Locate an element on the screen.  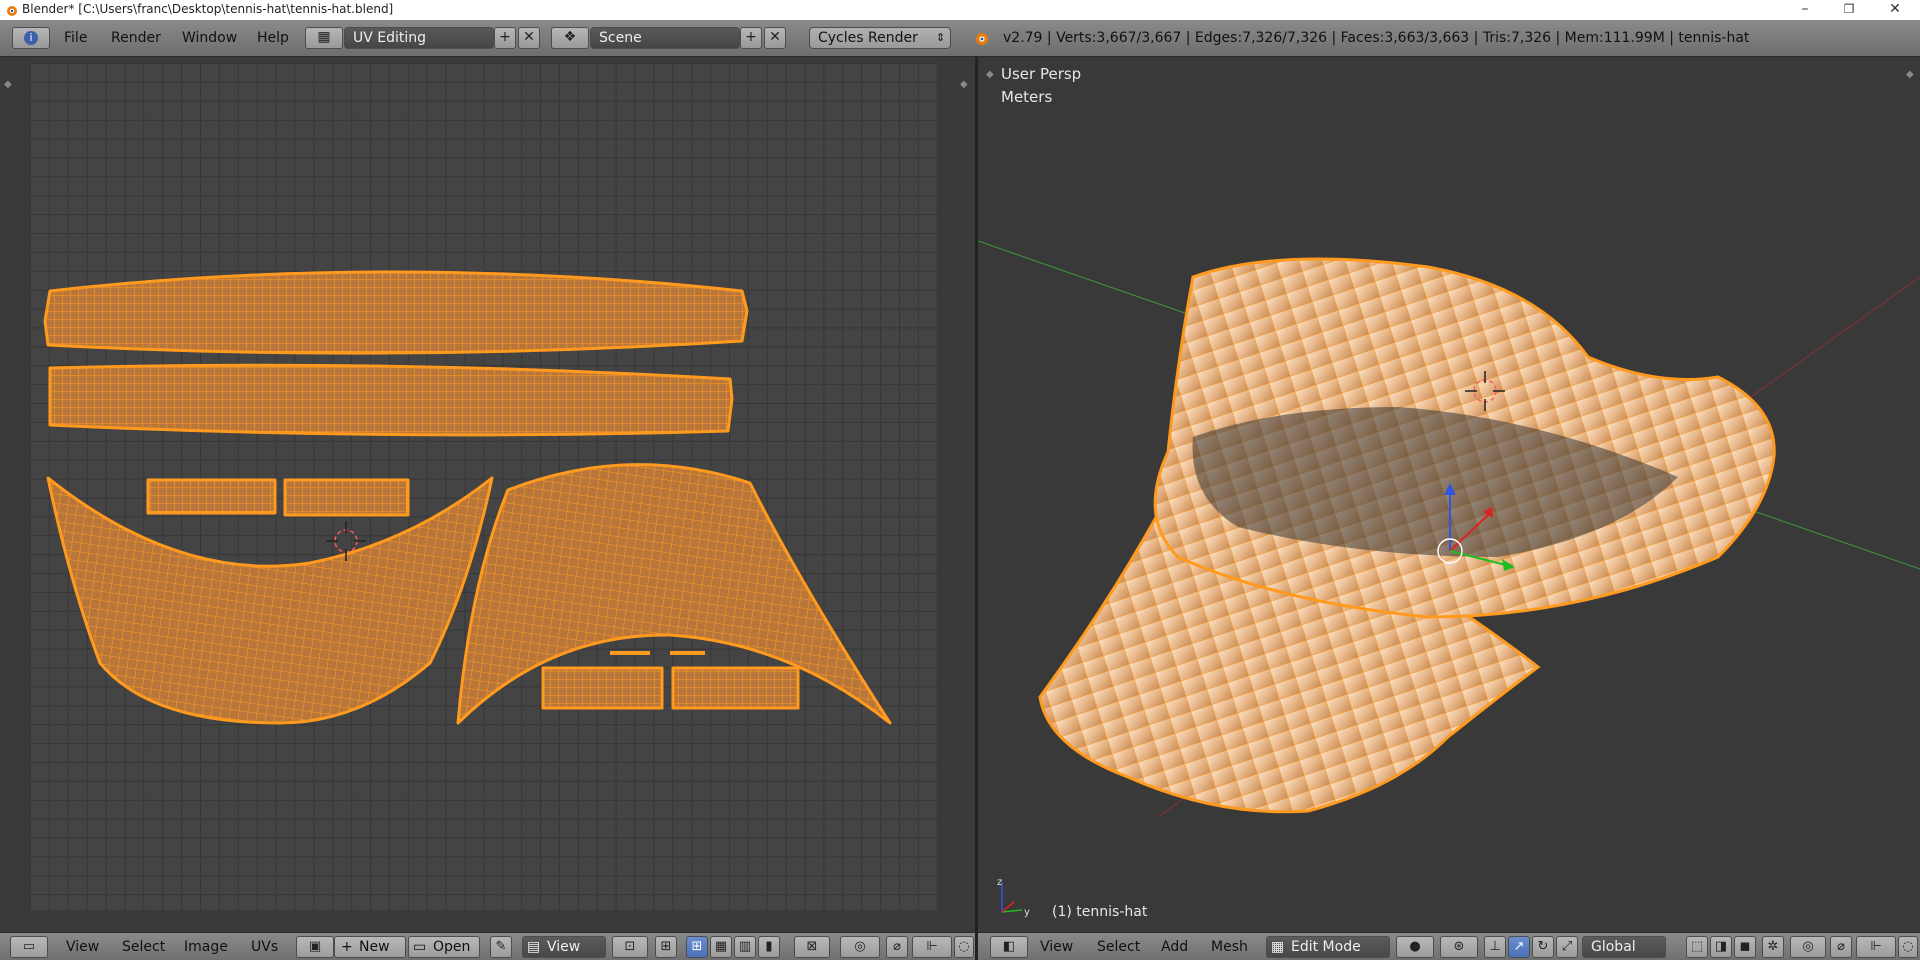
scene-field: Scene is located at coordinates (665, 38).